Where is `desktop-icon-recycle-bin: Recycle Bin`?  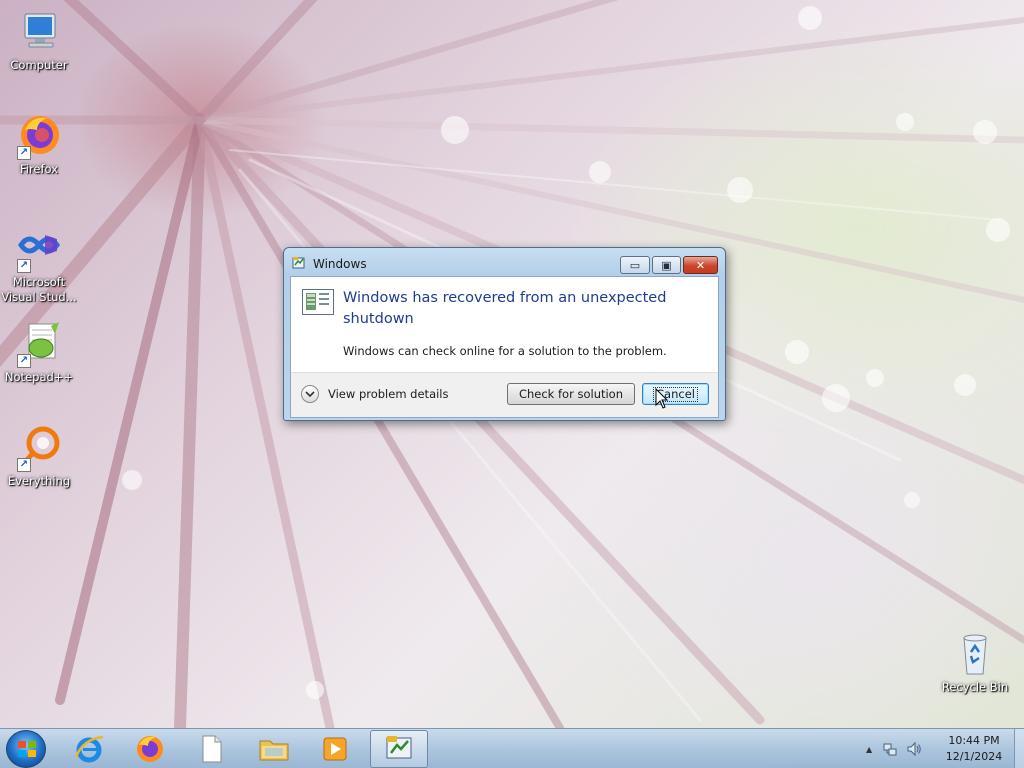 desktop-icon-recycle-bin: Recycle Bin is located at coordinates (975, 662).